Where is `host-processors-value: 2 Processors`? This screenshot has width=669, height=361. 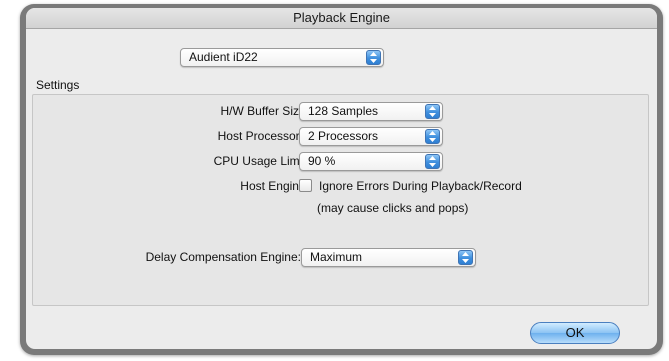 host-processors-value: 2 Processors is located at coordinates (343, 136).